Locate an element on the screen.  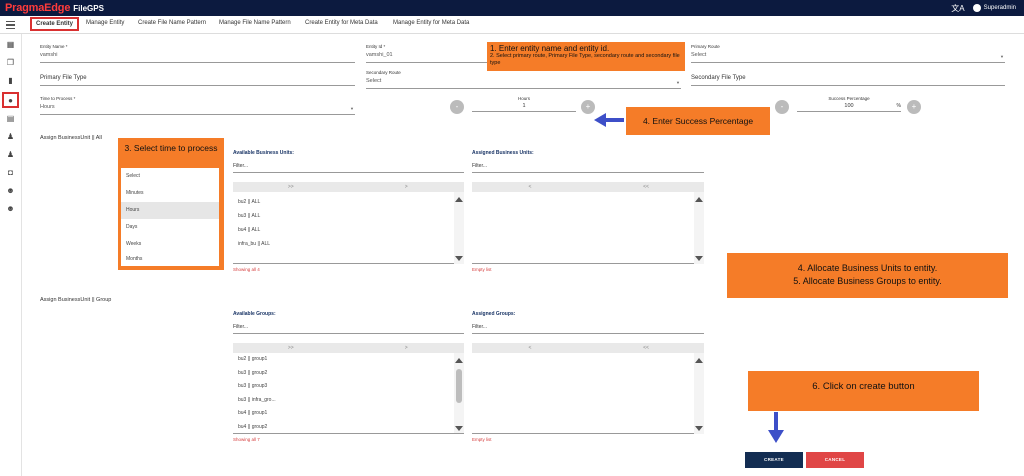
secondary-file-type-input: Secondary File Type is located at coordinates (848, 80).